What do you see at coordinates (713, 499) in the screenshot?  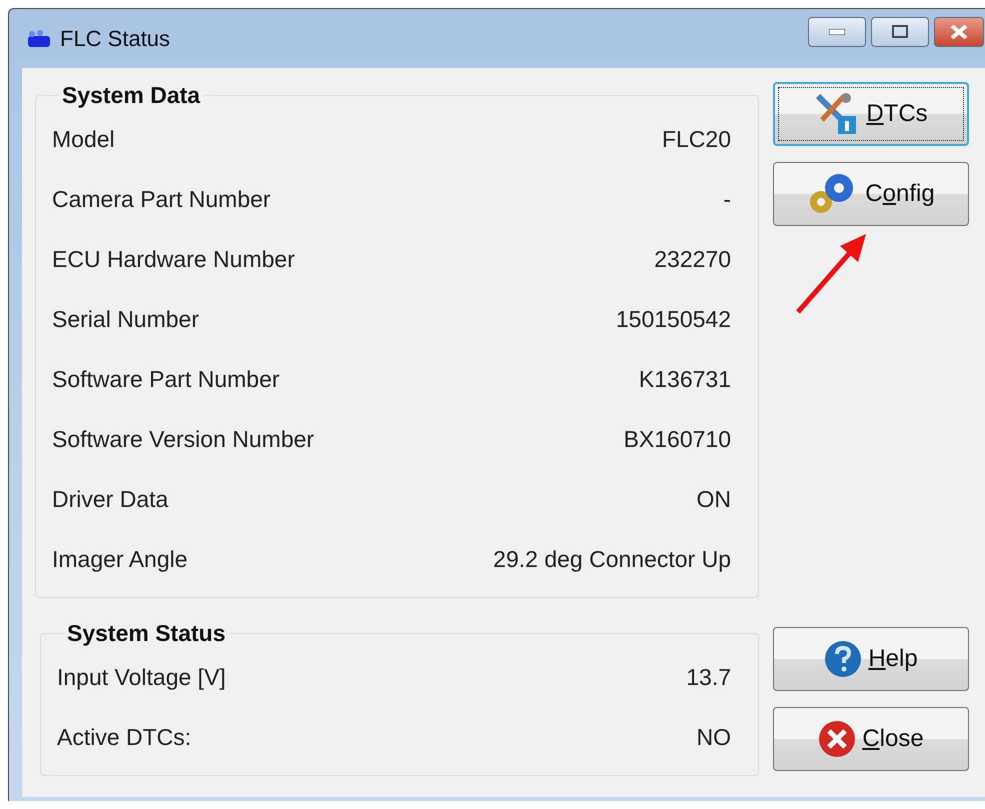 I see `field-value: ON` at bounding box center [713, 499].